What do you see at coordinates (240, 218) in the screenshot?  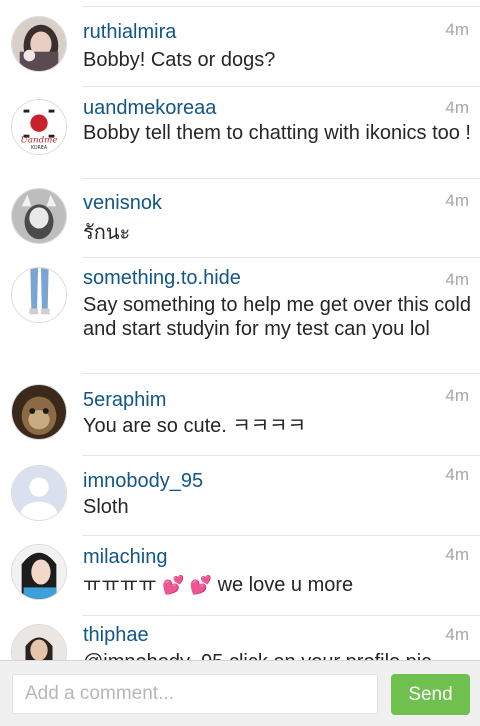 I see `comment-row: venisnok 4m รักนะ` at bounding box center [240, 218].